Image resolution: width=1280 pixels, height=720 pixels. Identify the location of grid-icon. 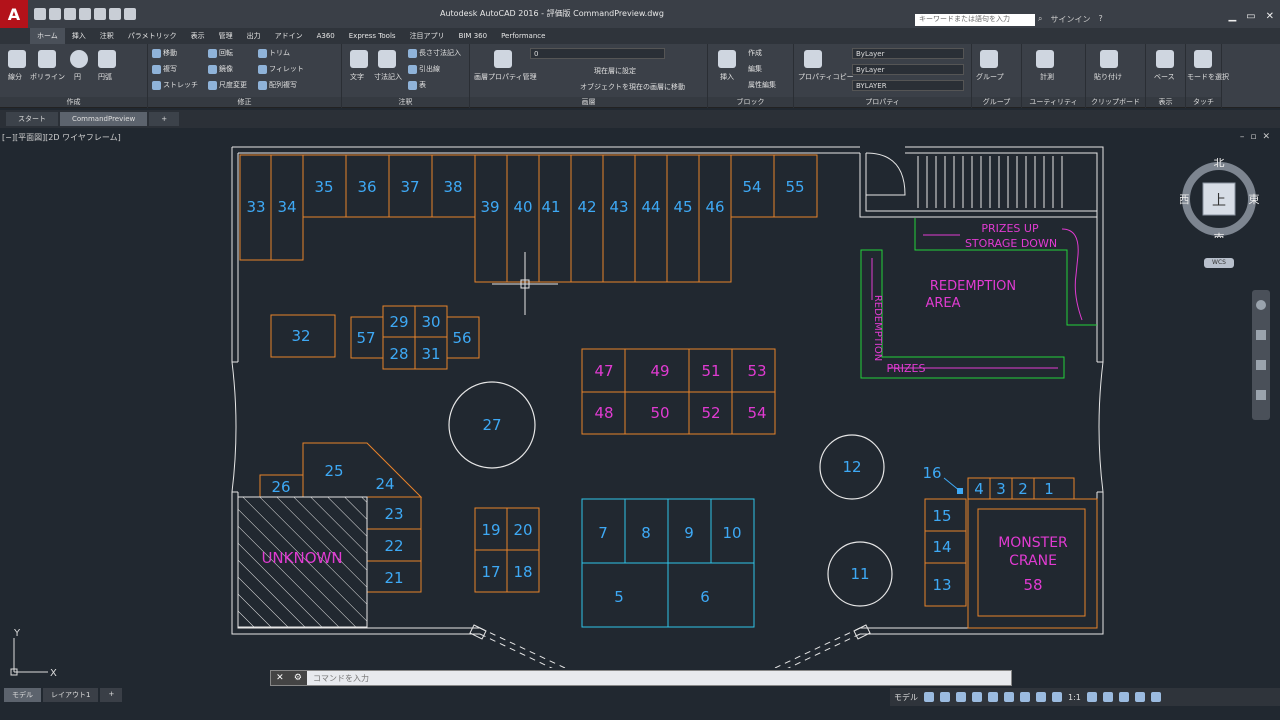
(929, 697).